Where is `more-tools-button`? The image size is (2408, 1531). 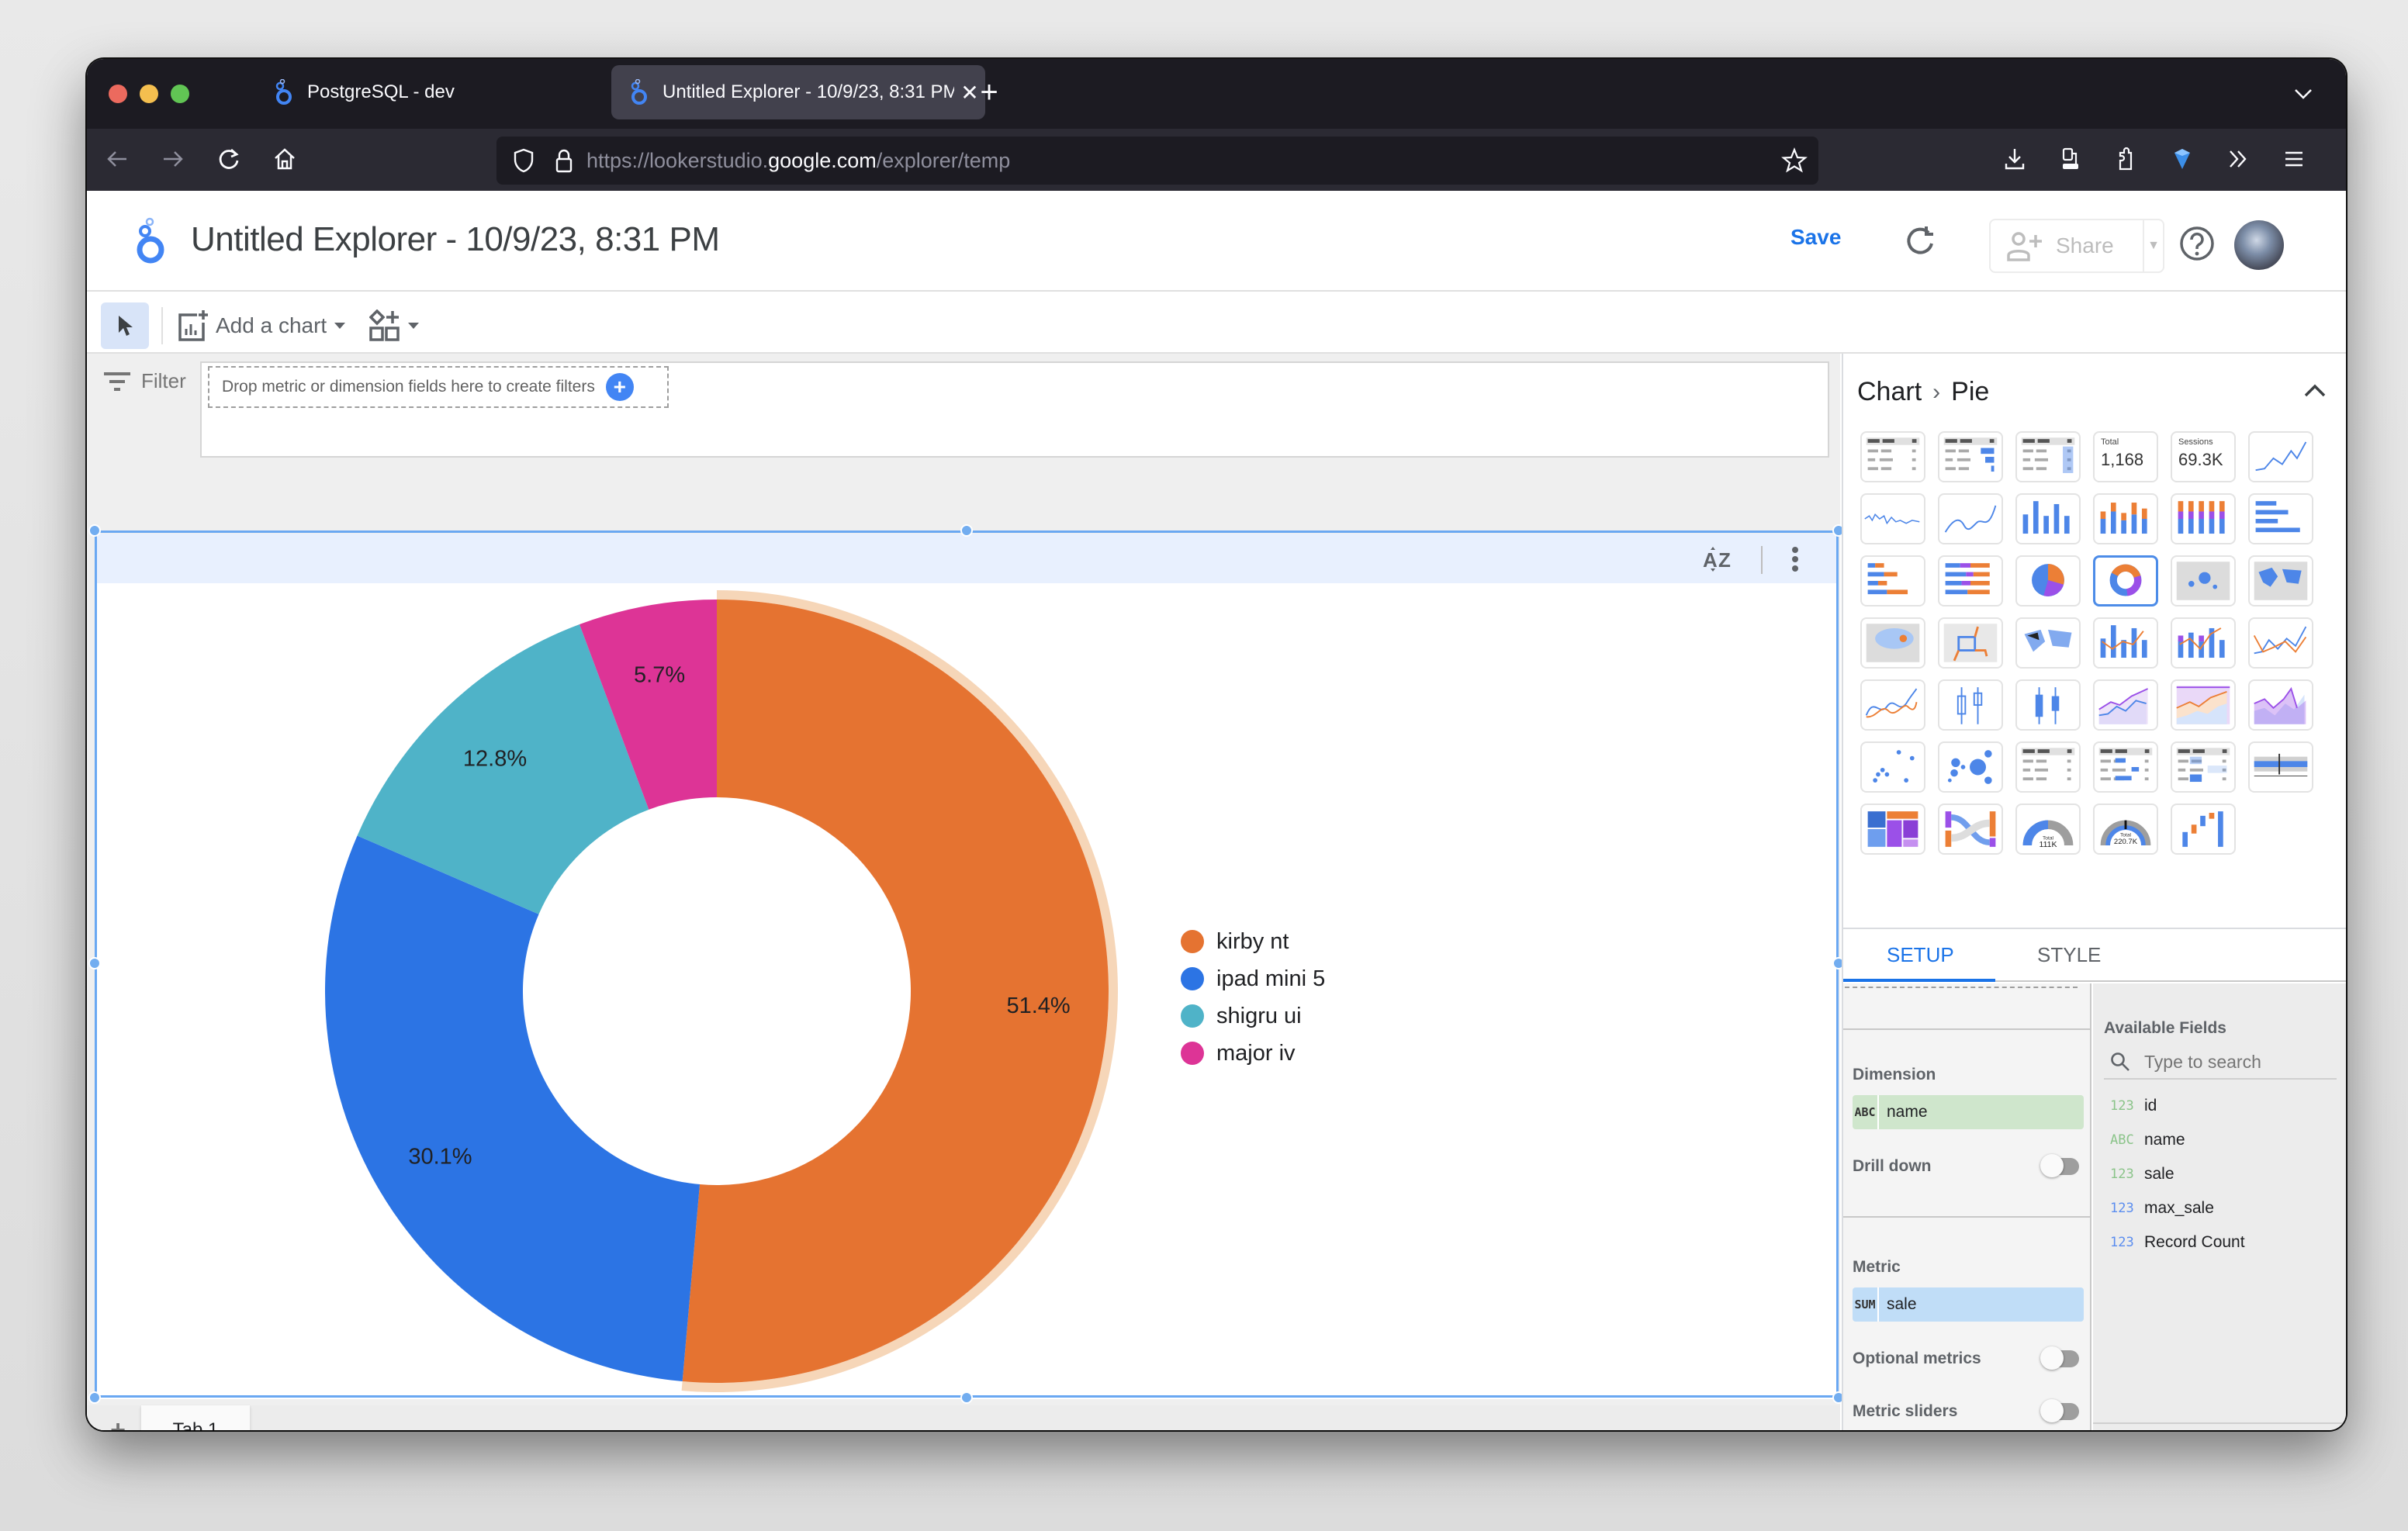 more-tools-button is located at coordinates (2238, 159).